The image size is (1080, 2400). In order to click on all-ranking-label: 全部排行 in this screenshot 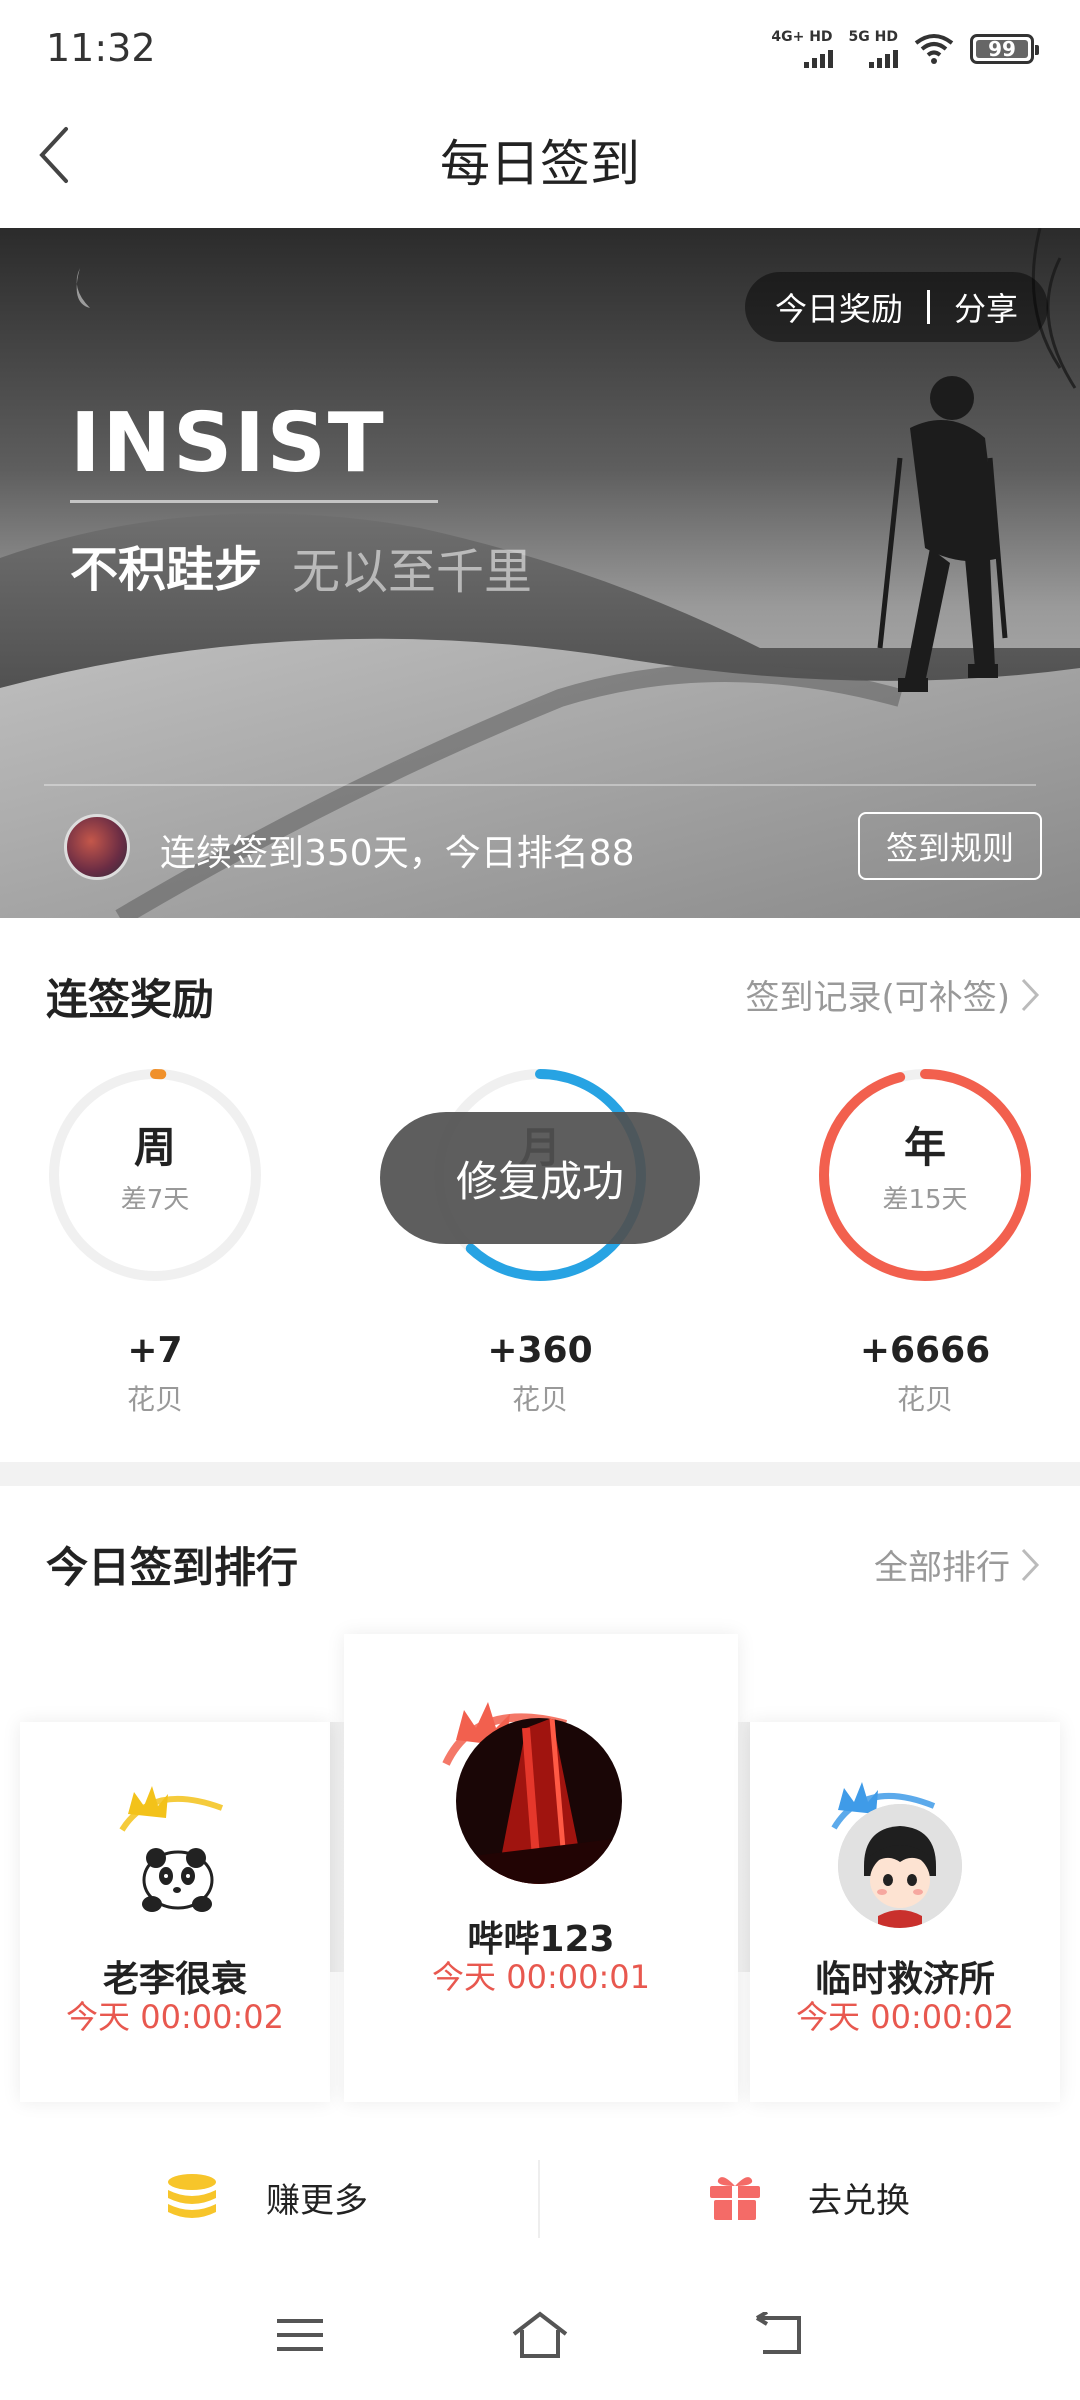, I will do `click(942, 1568)`.